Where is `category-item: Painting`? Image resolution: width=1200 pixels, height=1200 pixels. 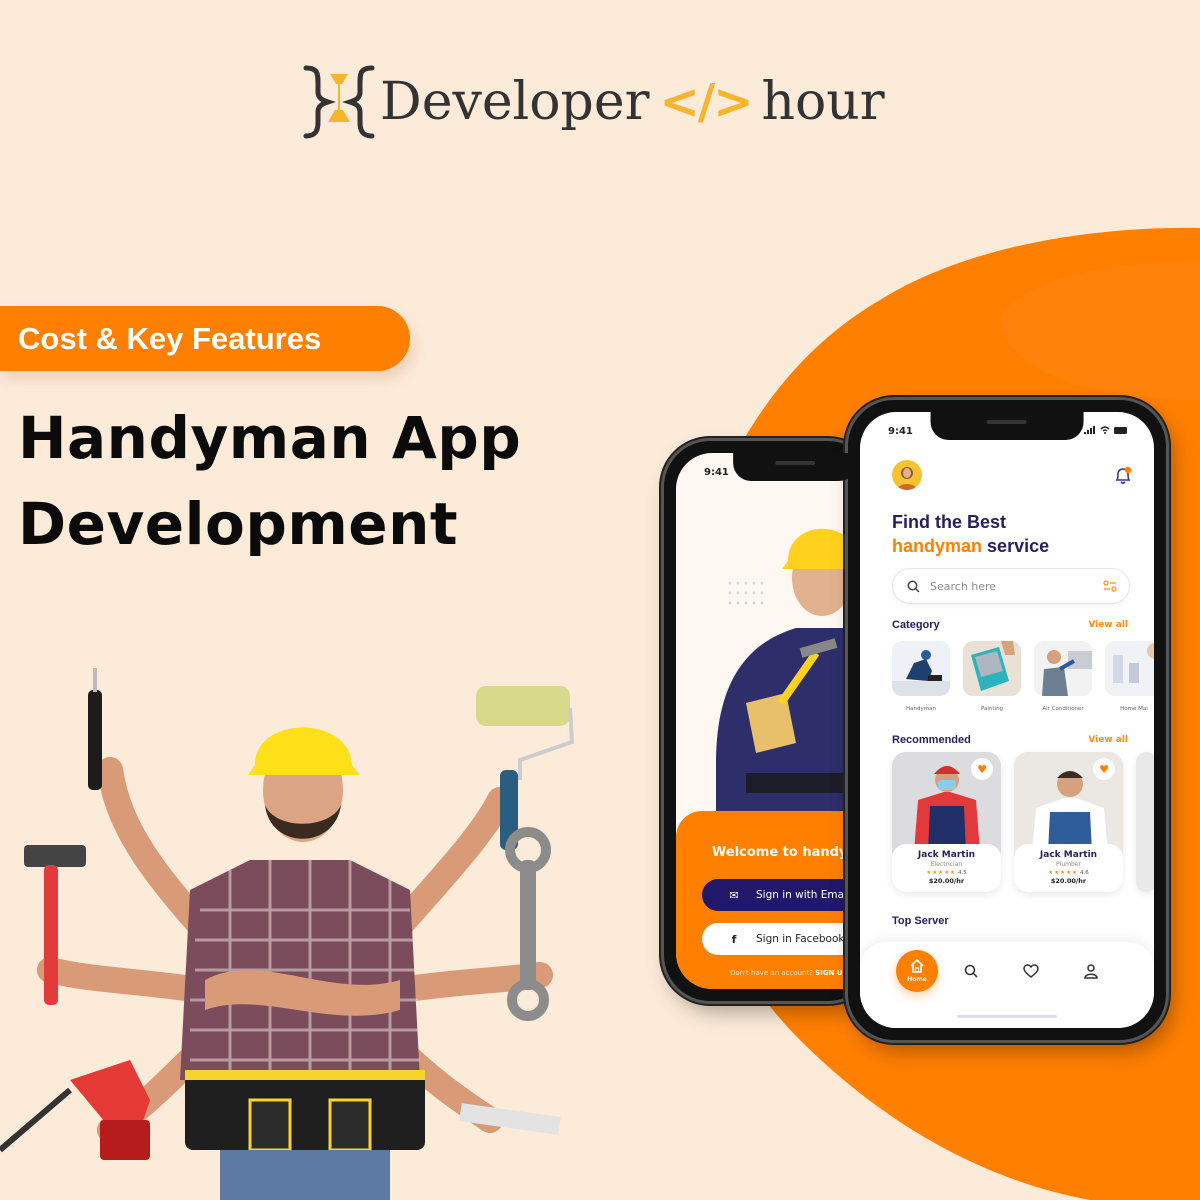
category-item: Painting is located at coordinates (992, 676).